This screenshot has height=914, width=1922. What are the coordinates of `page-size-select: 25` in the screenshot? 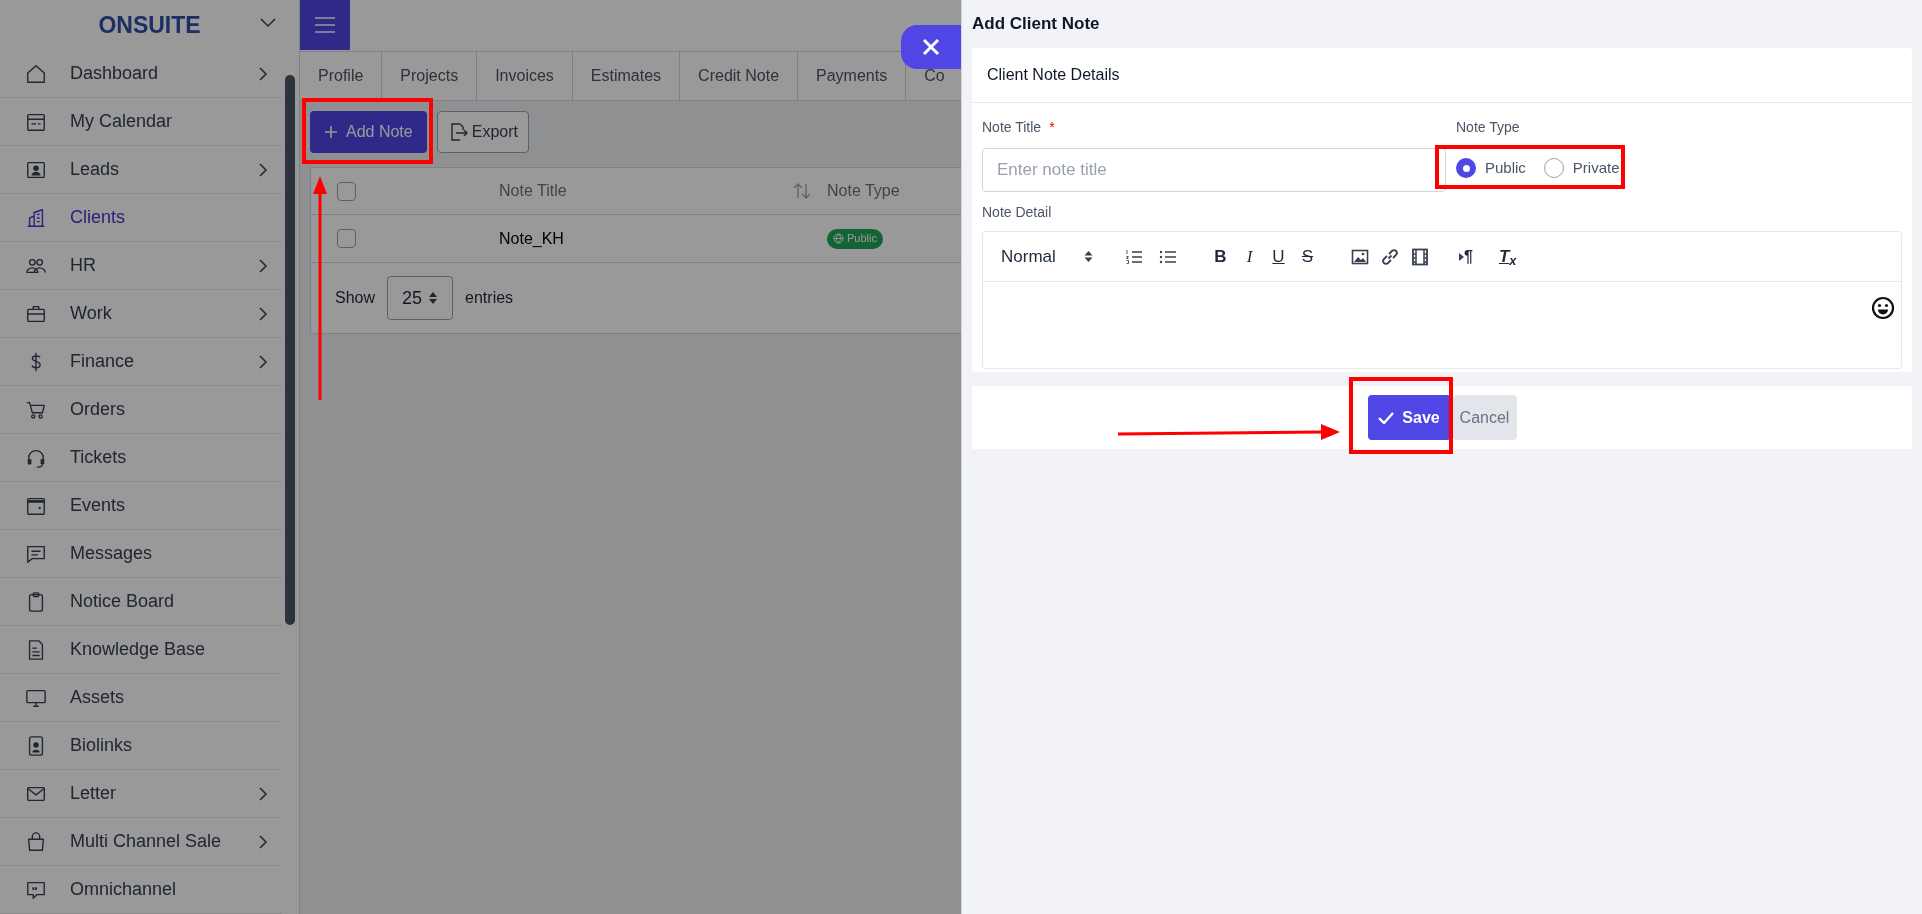 It's located at (420, 298).